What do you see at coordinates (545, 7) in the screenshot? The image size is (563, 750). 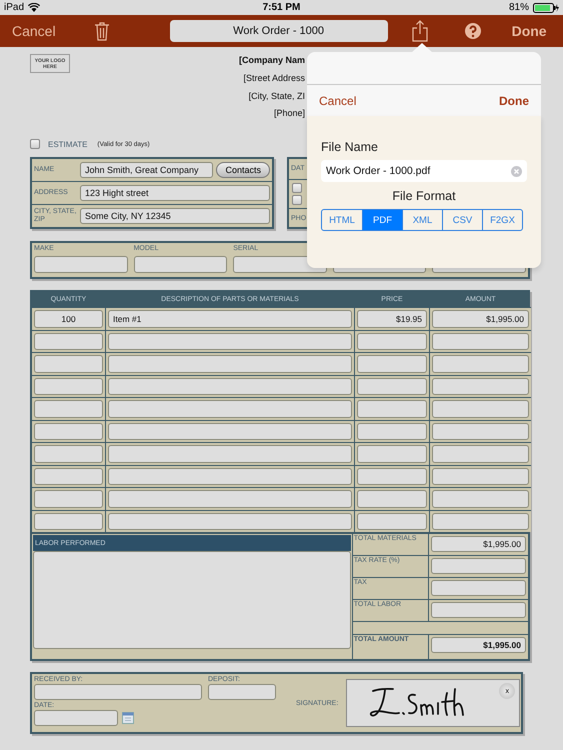 I see `battery-icon` at bounding box center [545, 7].